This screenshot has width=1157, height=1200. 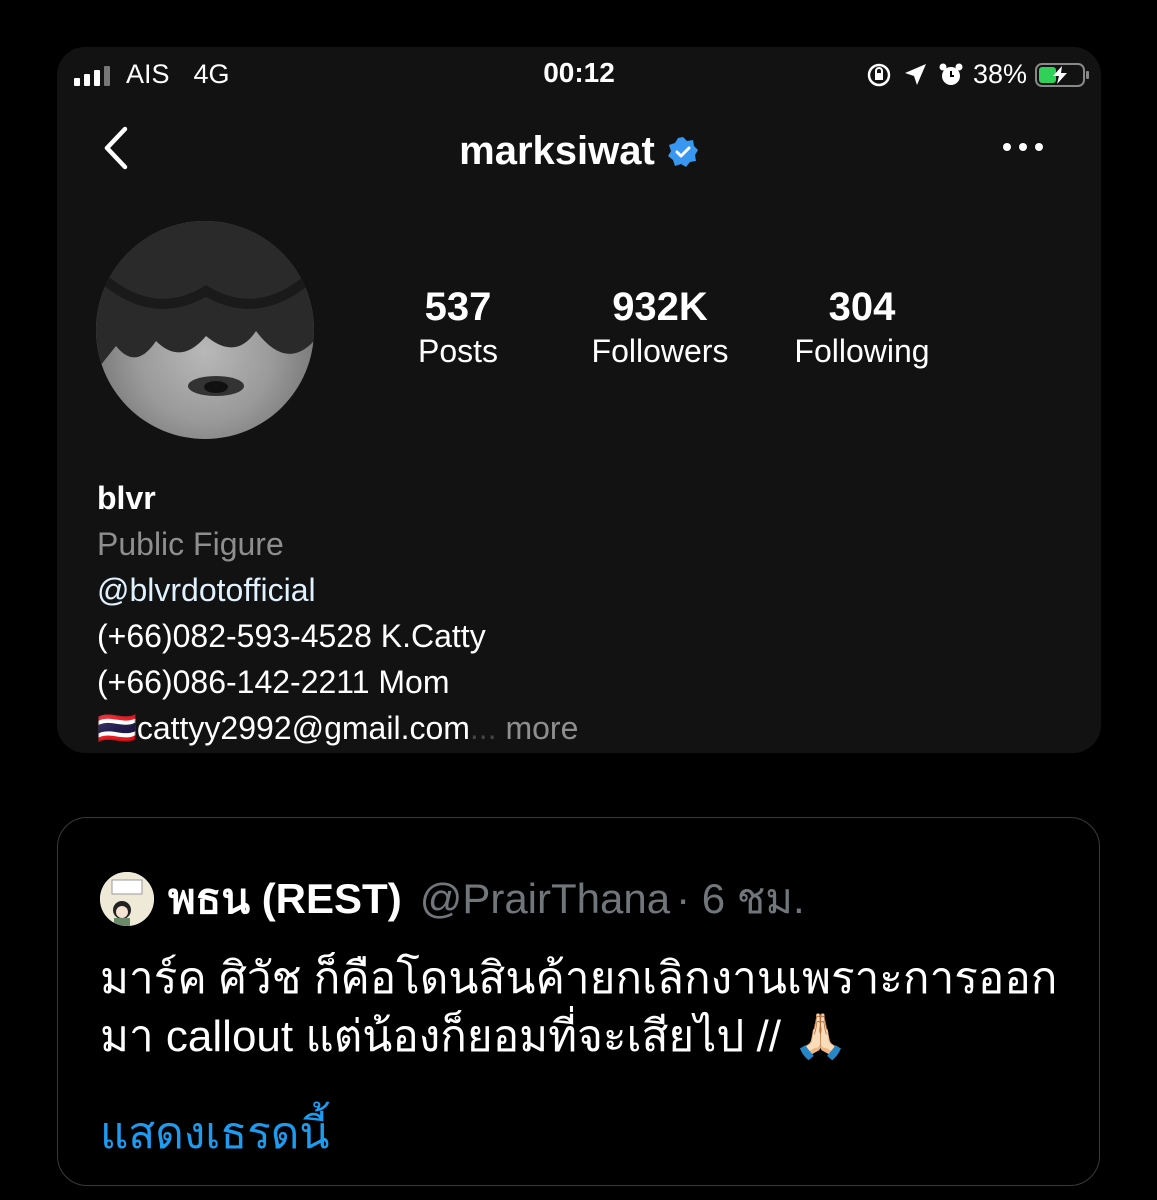 I want to click on avatar-illustration, so click(x=127, y=899).